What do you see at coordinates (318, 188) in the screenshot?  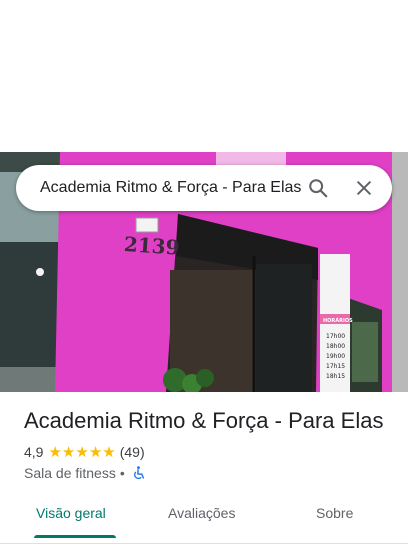 I see `search-icon` at bounding box center [318, 188].